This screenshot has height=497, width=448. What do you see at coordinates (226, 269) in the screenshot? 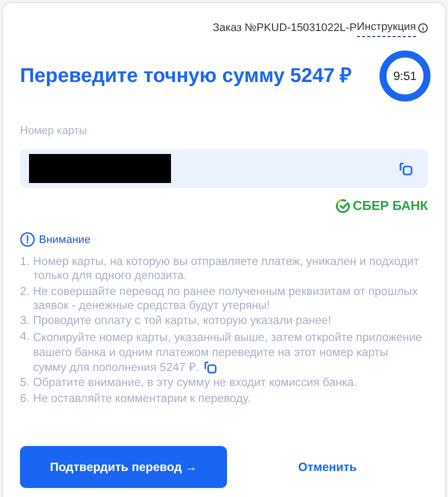
I see `instruction-text: Номер карты, на которую вы отправляете платеж, уникален и подходит только для одного депозита.` at bounding box center [226, 269].